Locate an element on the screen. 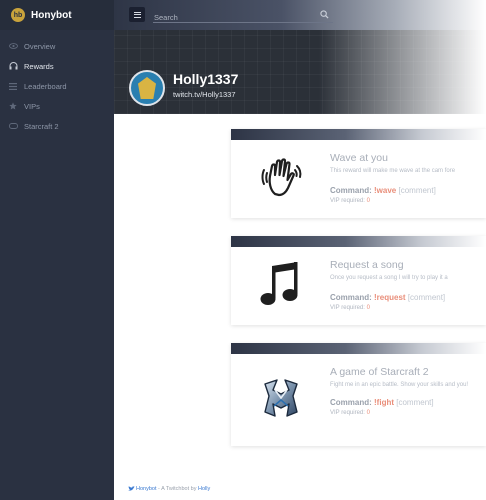 The width and height of the screenshot is (486, 500). headset-icon is located at coordinates (13, 66).